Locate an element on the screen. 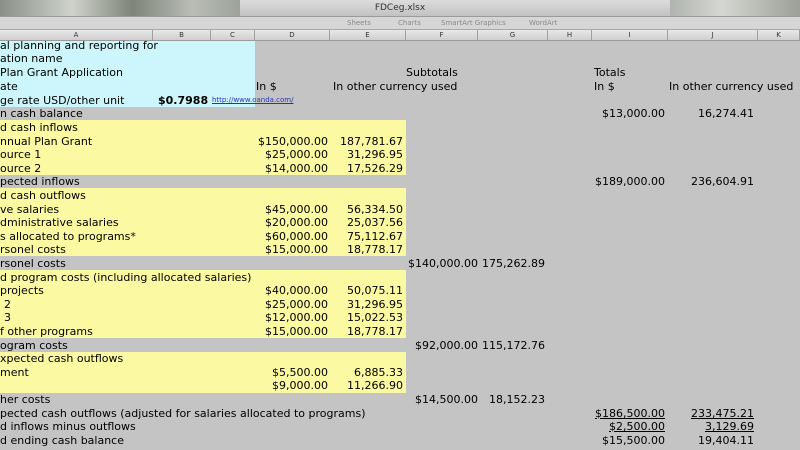  table-row: al planning and reporting for is located at coordinates (400, 45).